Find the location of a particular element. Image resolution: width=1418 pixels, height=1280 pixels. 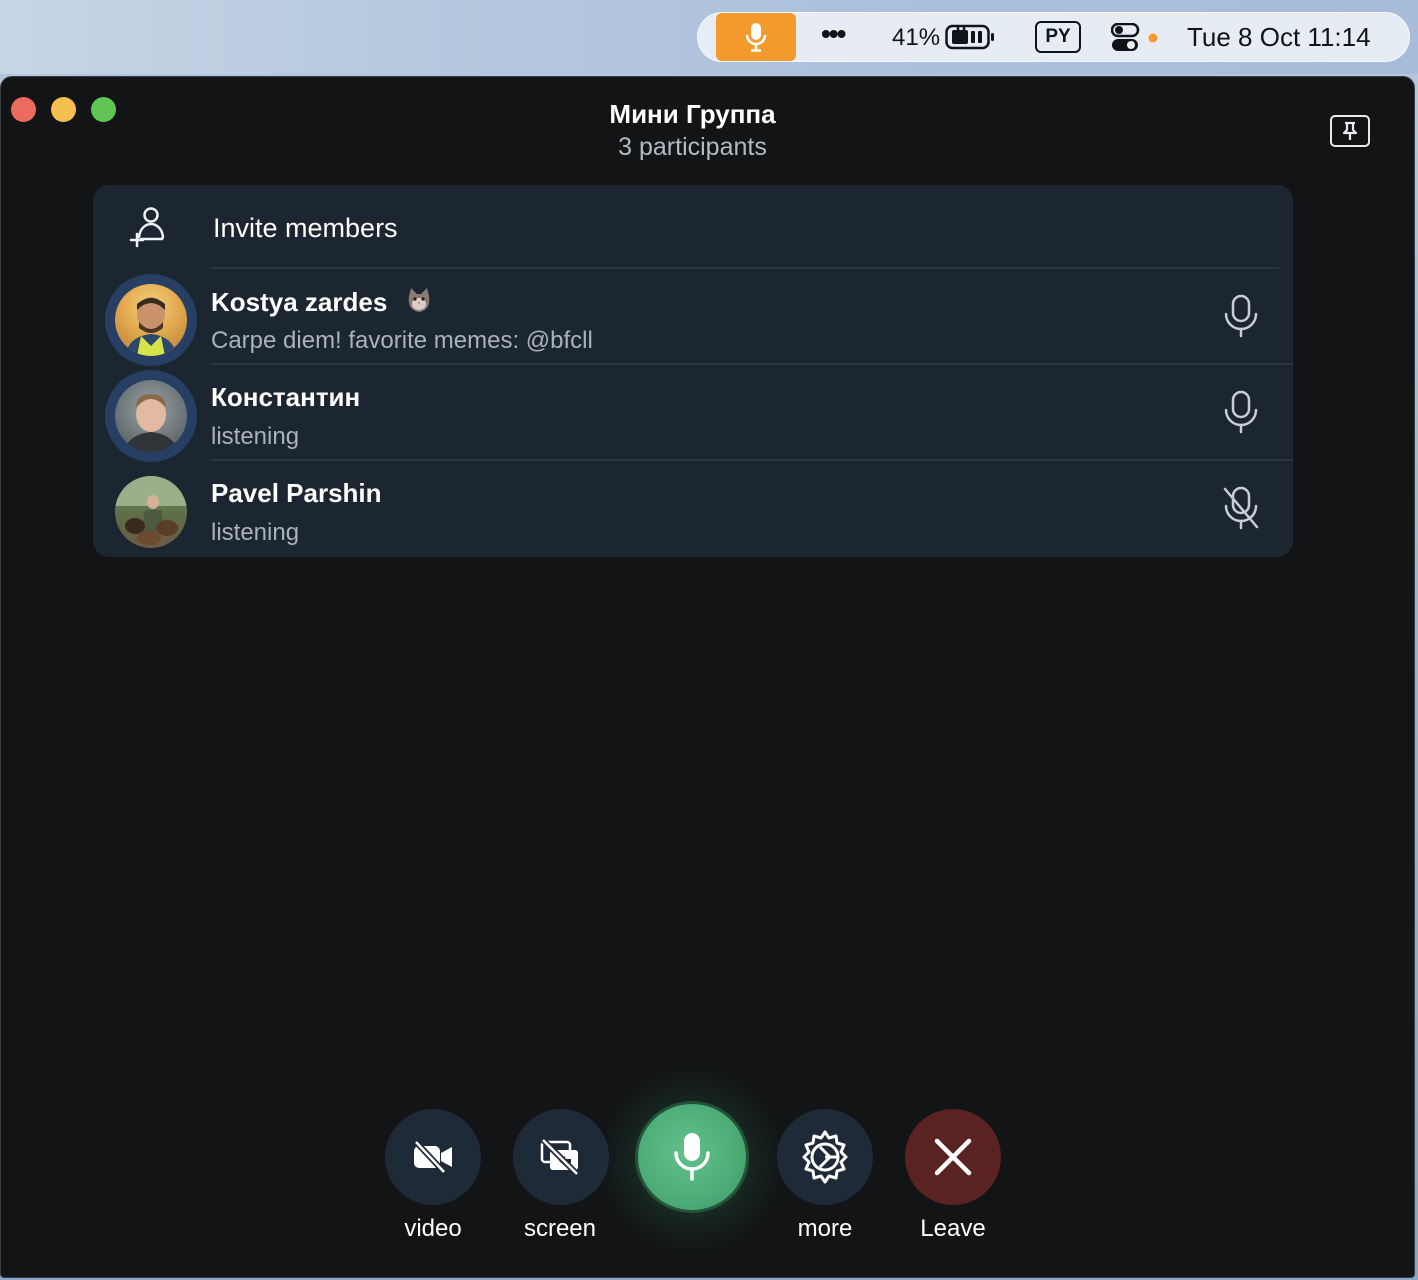

menu-bar-status-area: ••• 41% PY Tue 8 Oct 11:14 is located at coordinates (1053, 37).